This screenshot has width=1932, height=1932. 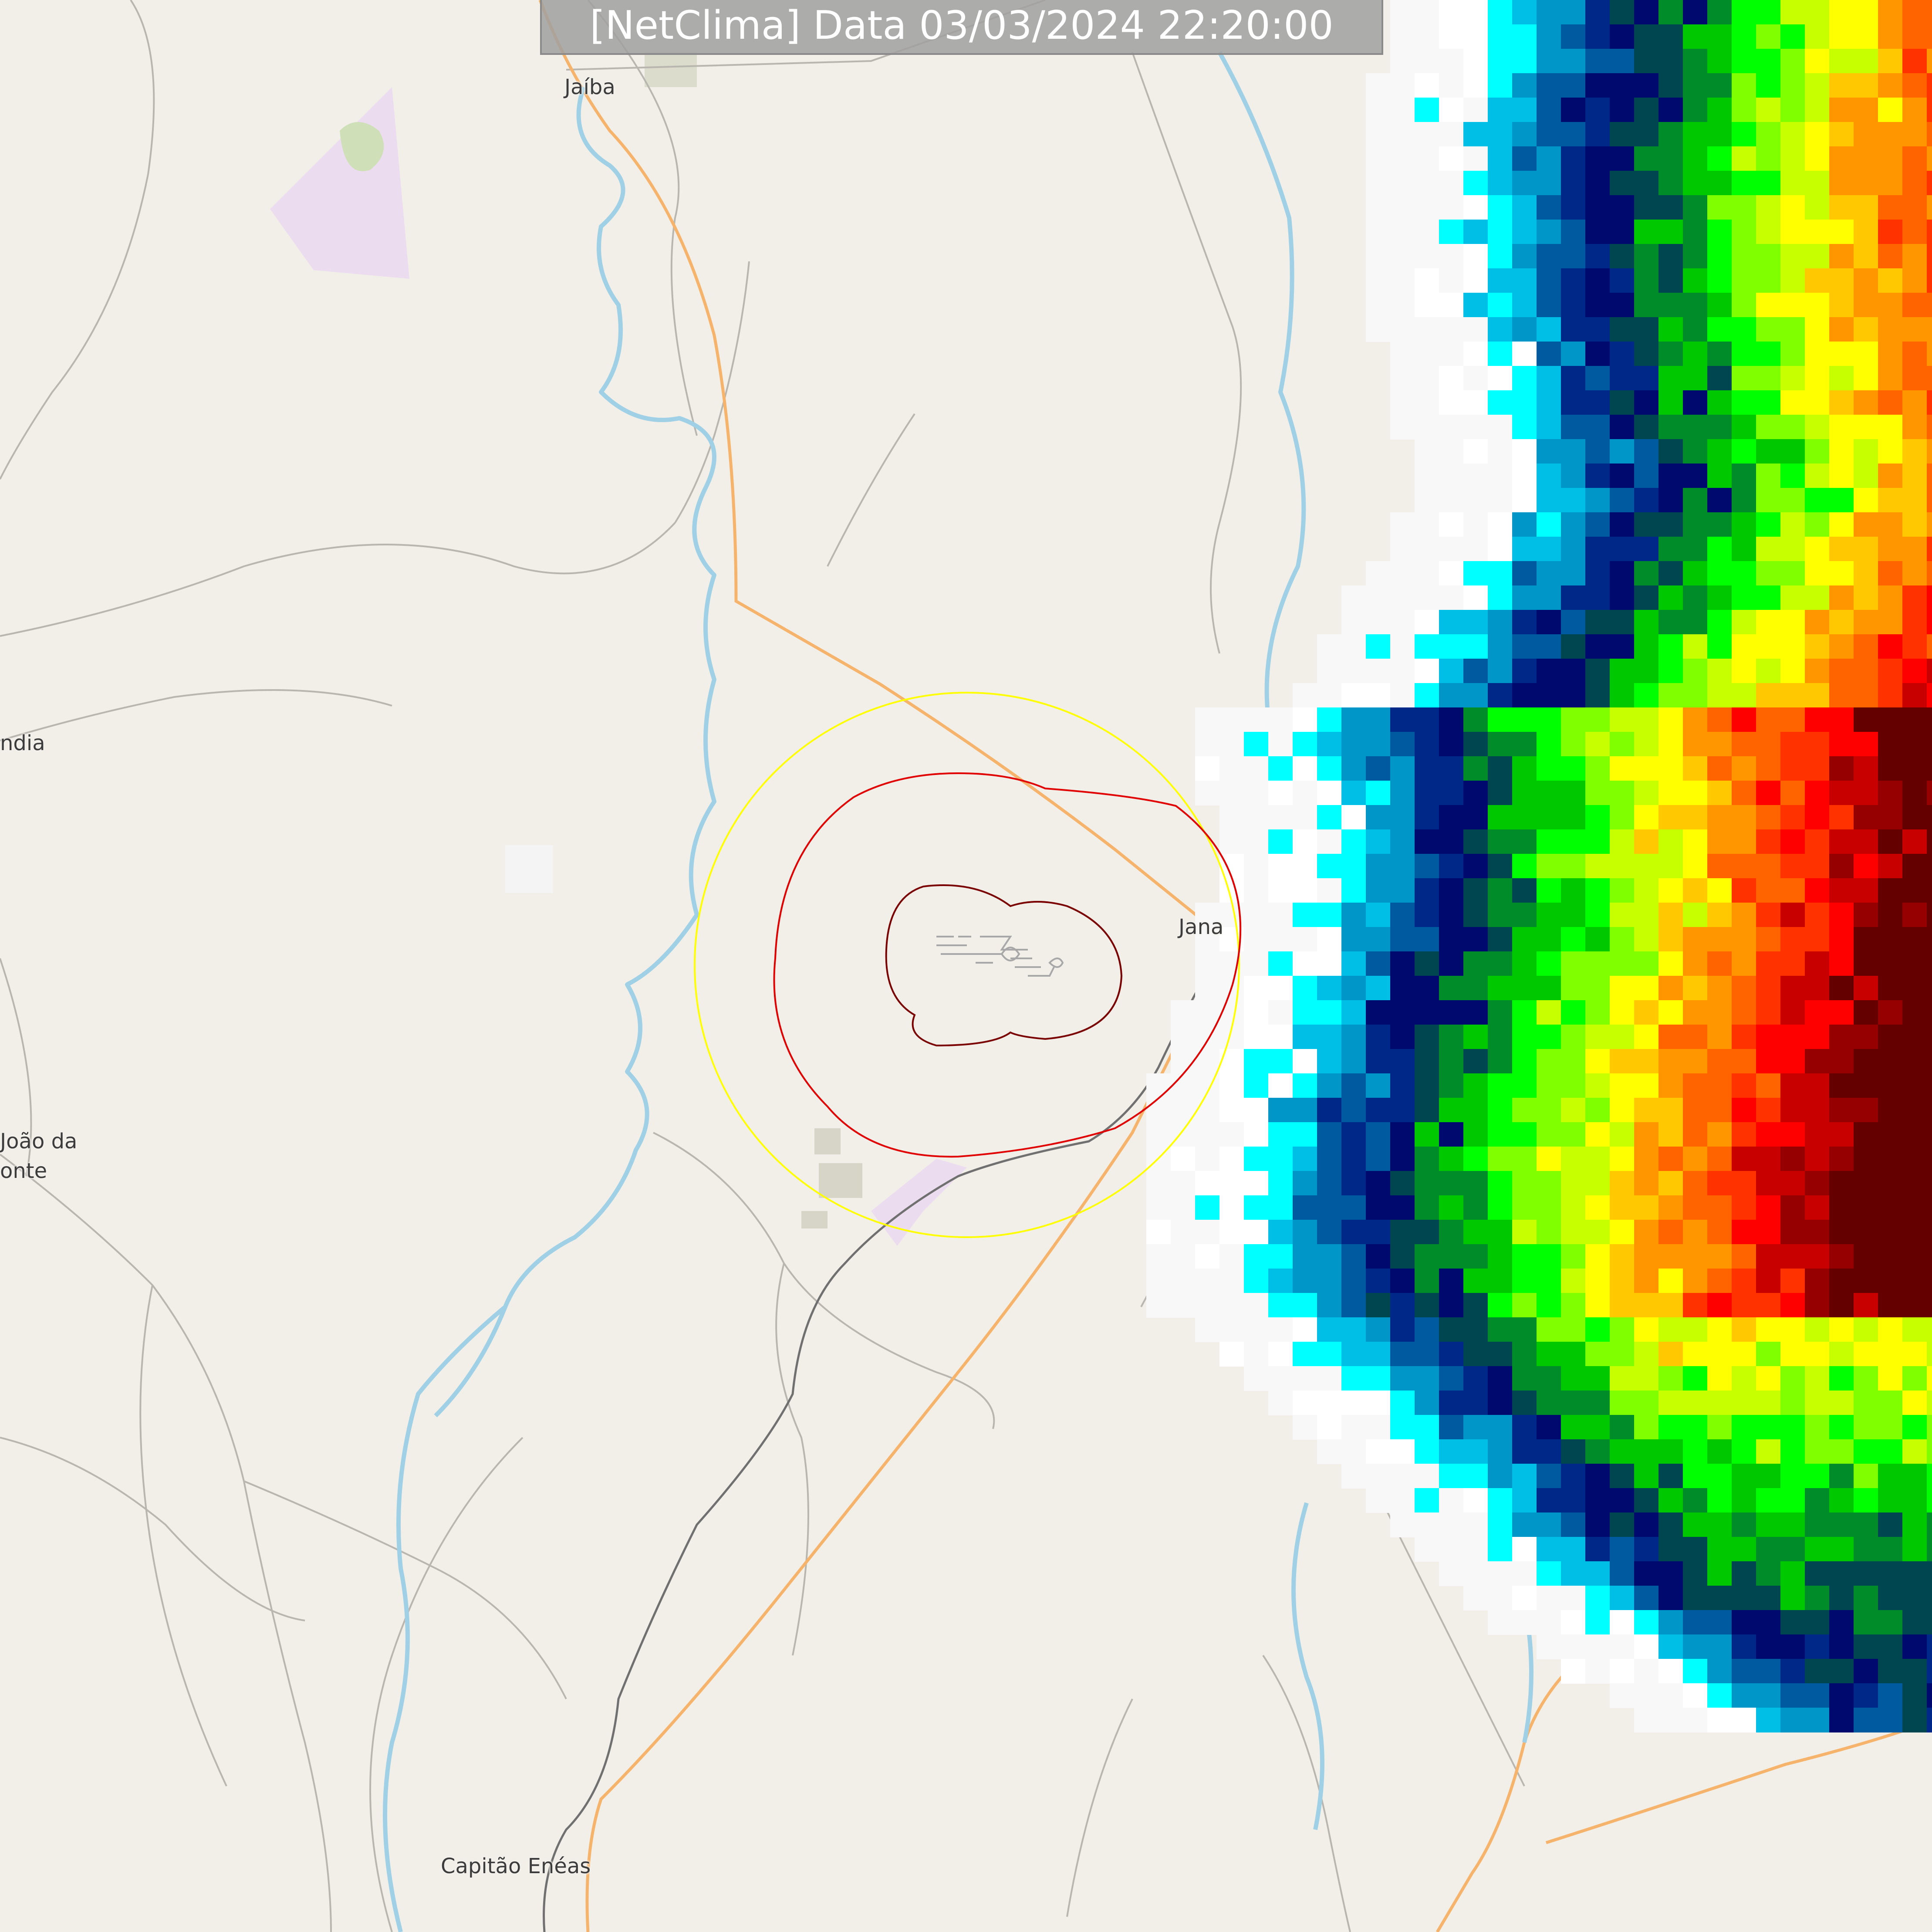 I want to click on place-label-janauba: Jana, so click(x=1201, y=927).